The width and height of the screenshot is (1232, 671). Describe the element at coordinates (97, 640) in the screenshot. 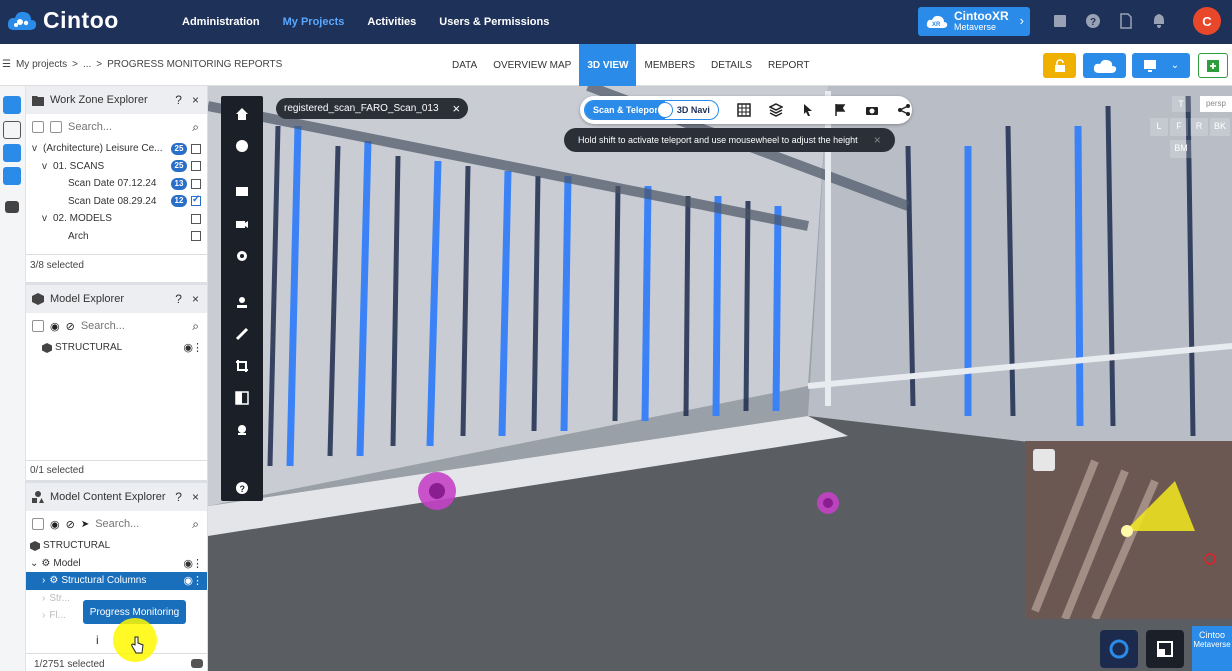

I see `info-icon: i` at that location.